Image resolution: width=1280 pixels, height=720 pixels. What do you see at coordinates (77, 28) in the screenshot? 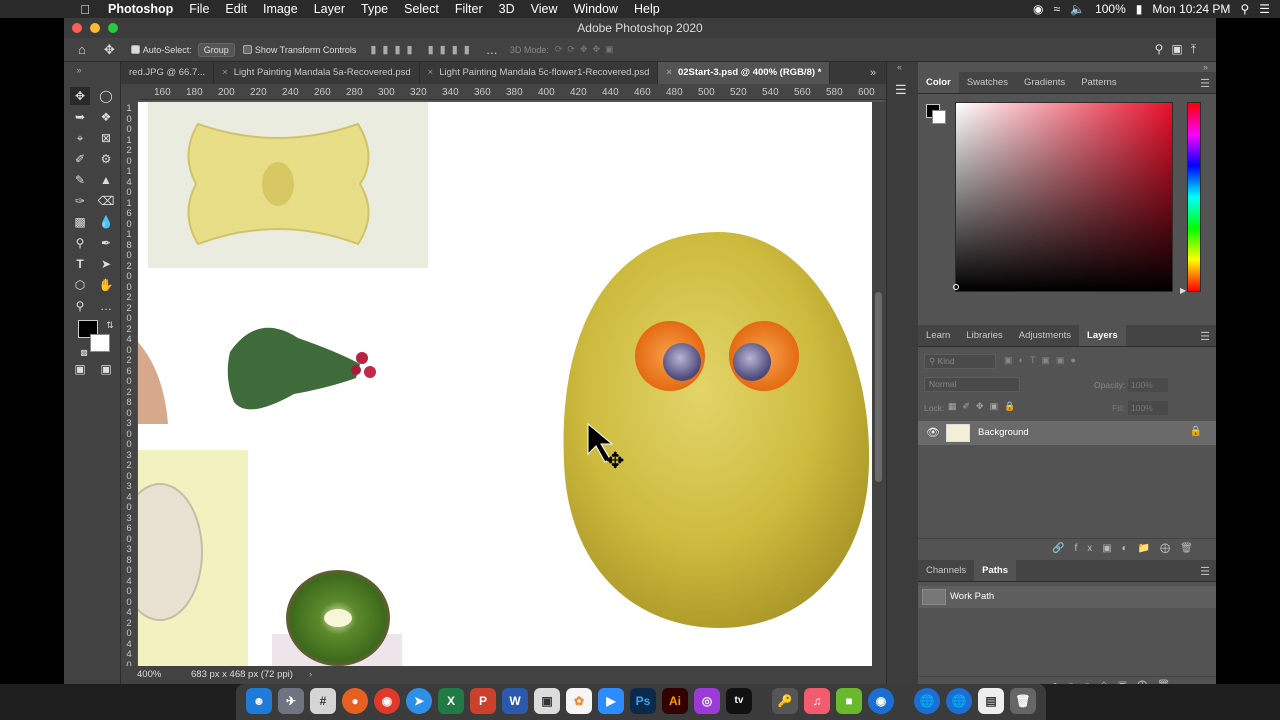
I see `close-window-button` at bounding box center [77, 28].